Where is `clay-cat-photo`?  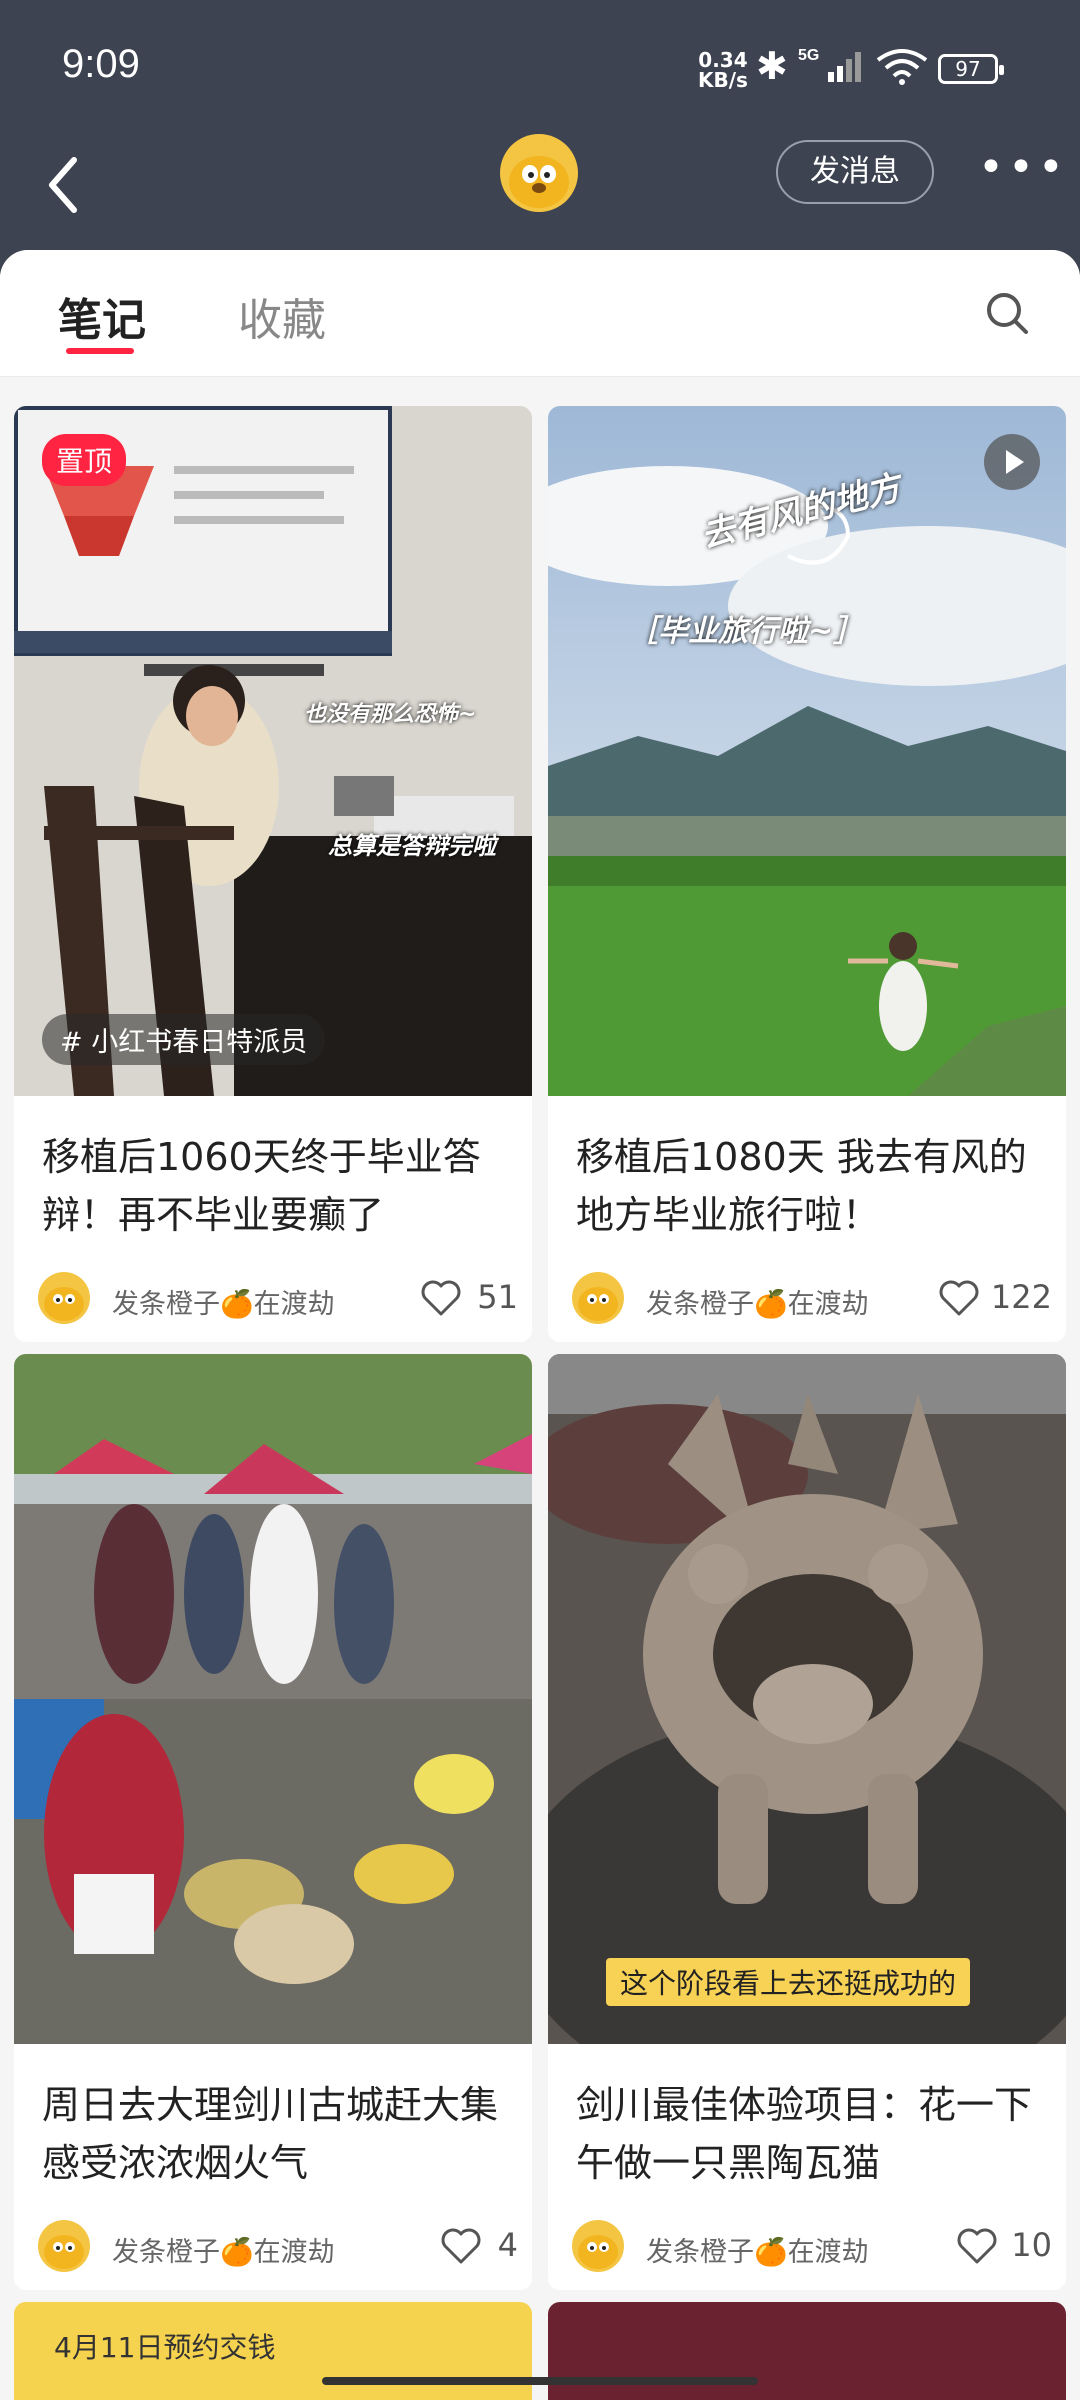
clay-cat-photo is located at coordinates (807, 1699).